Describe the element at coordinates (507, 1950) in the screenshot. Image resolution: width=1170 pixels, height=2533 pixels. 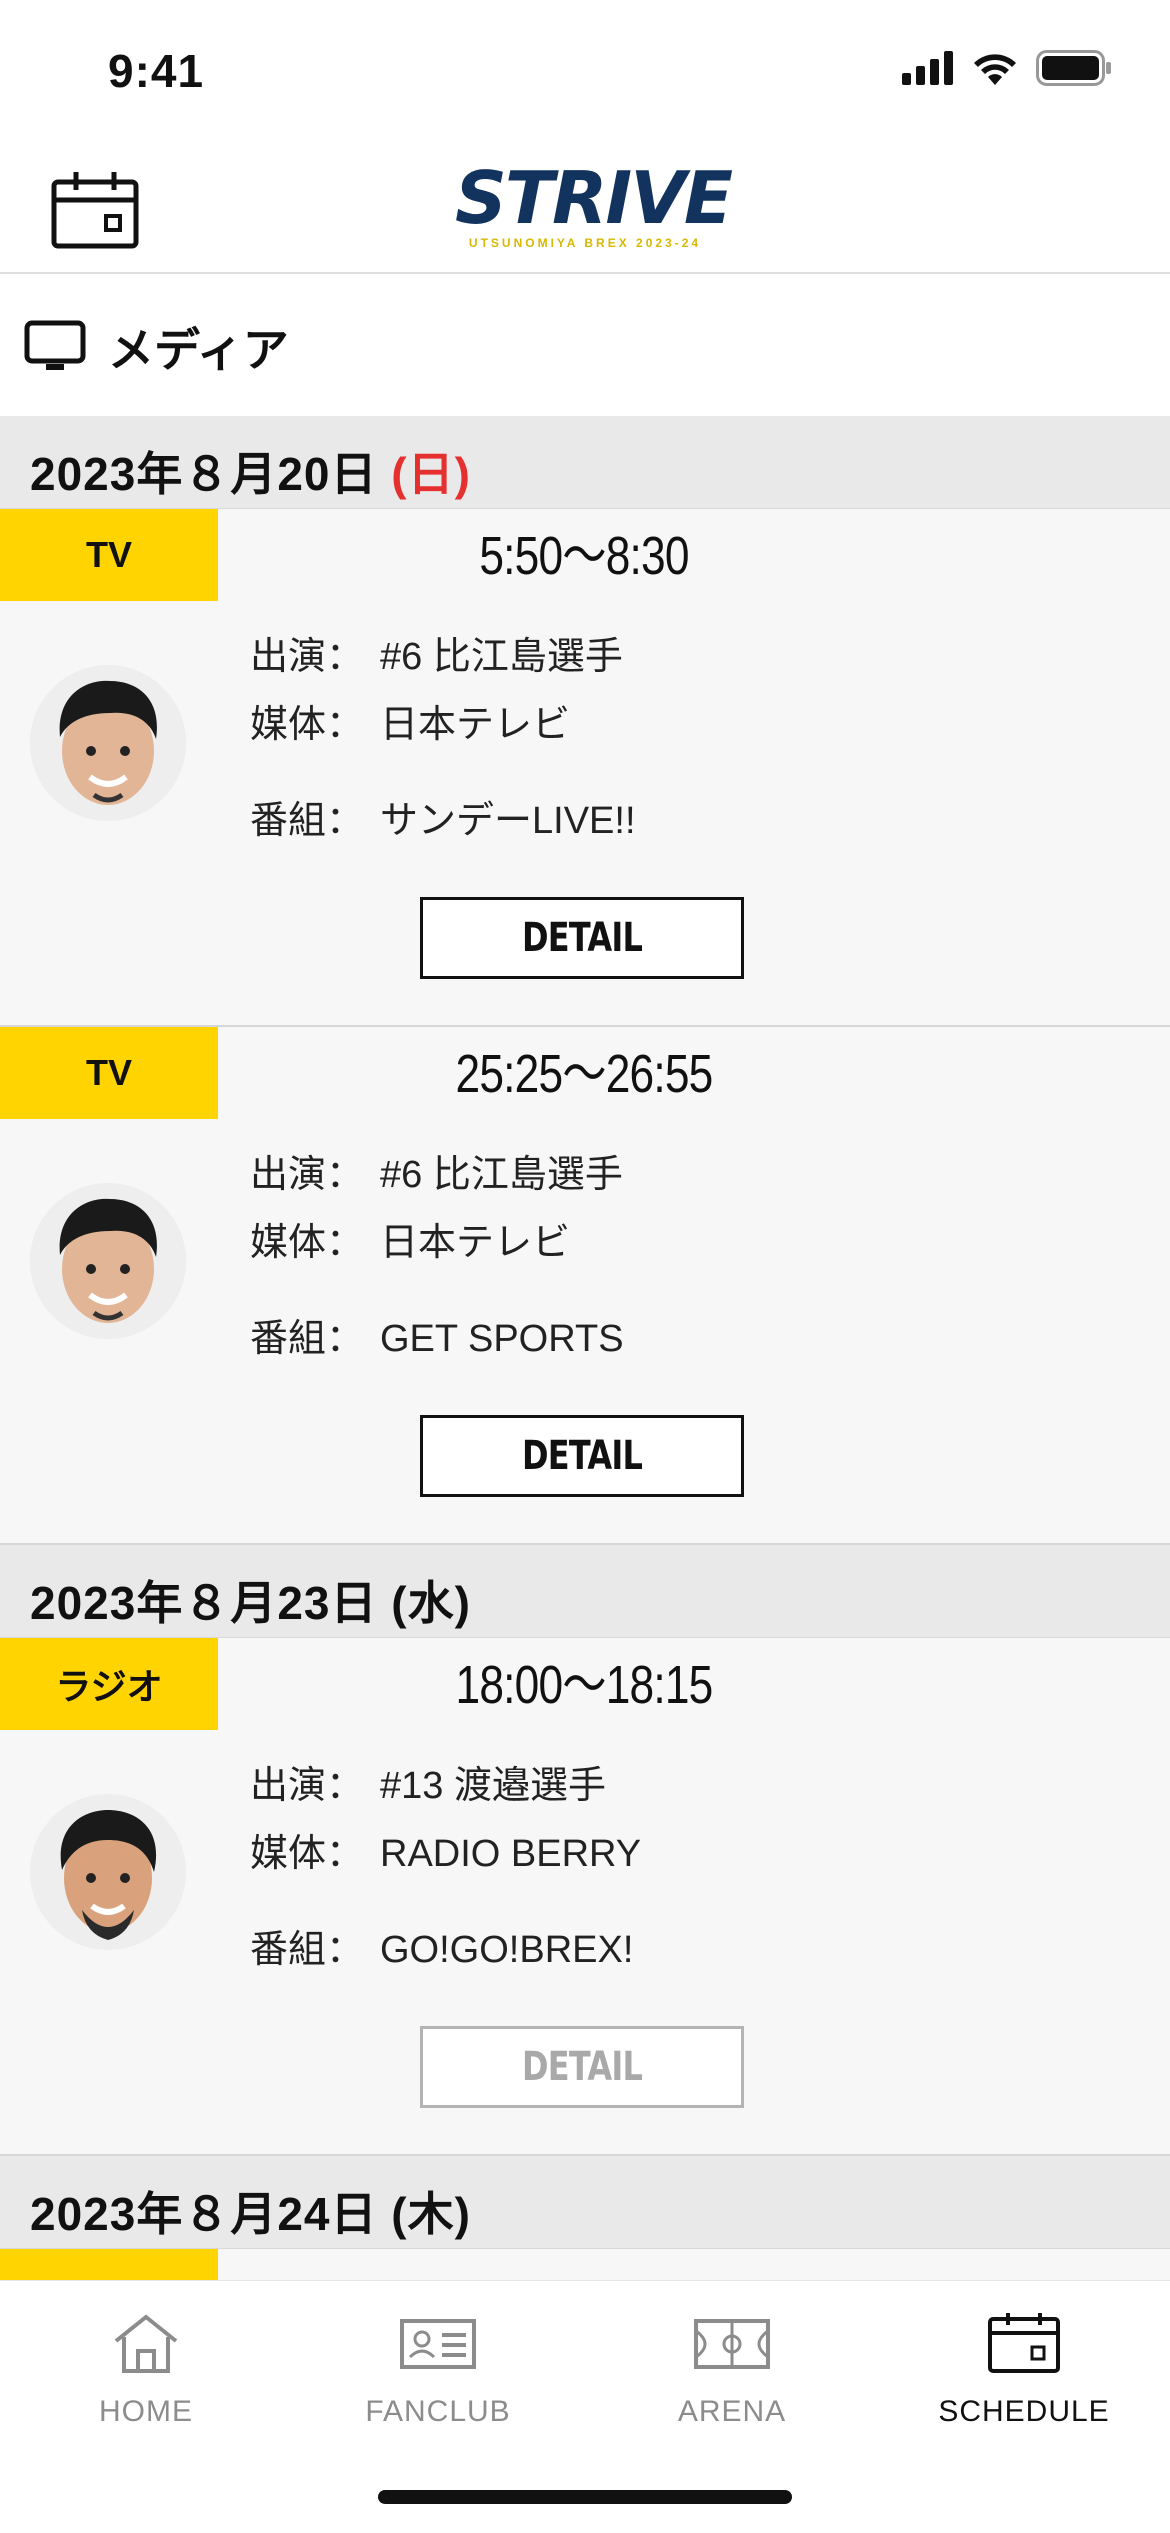
I see `program-value: GO!GO!BREX!` at that location.